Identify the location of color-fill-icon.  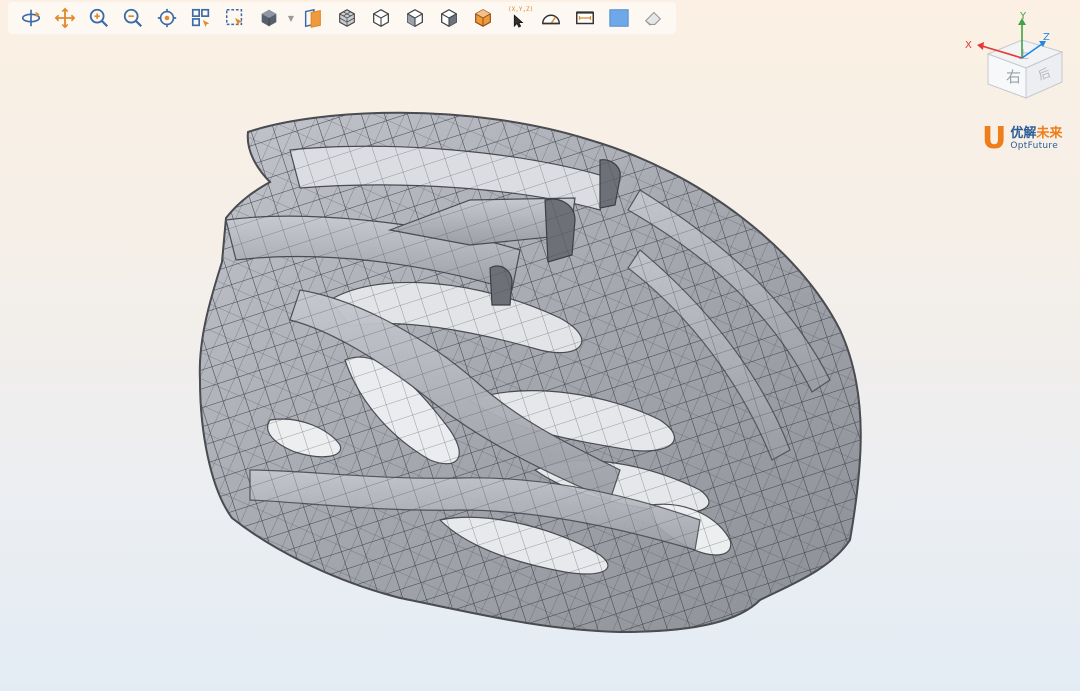
(619, 18).